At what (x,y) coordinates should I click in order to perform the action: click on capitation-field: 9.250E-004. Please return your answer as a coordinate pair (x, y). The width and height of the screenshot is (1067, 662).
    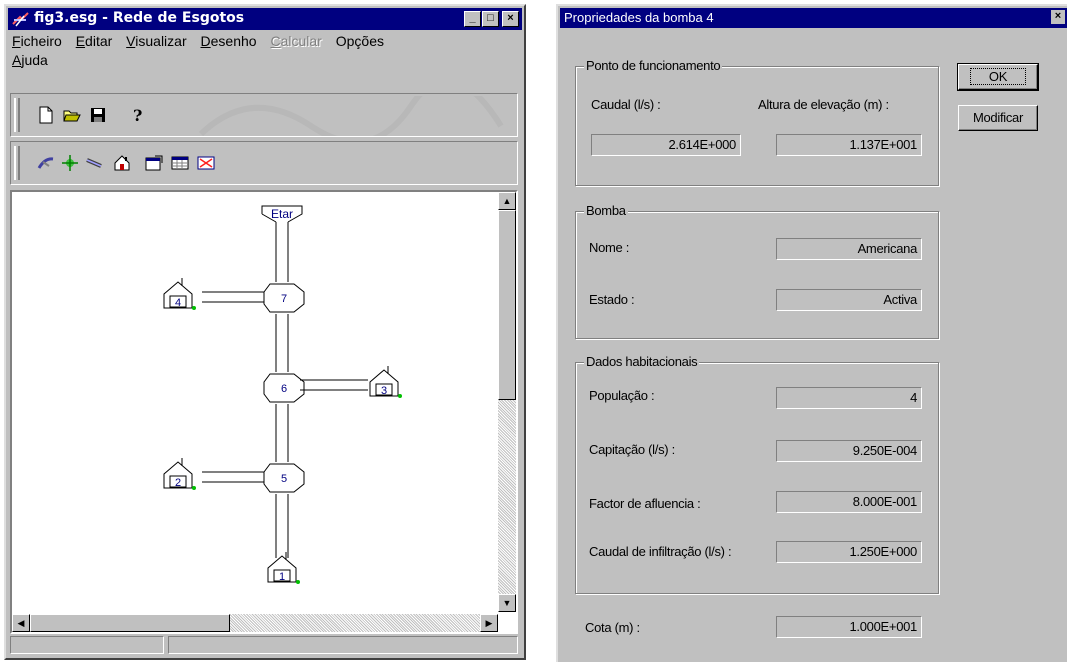
    Looking at the image, I should click on (849, 451).